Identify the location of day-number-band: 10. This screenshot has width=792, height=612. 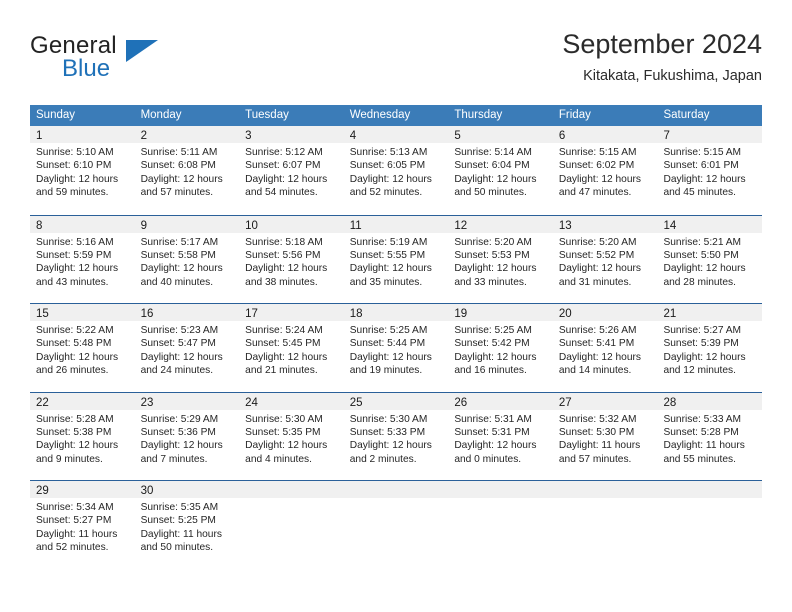
(291, 224).